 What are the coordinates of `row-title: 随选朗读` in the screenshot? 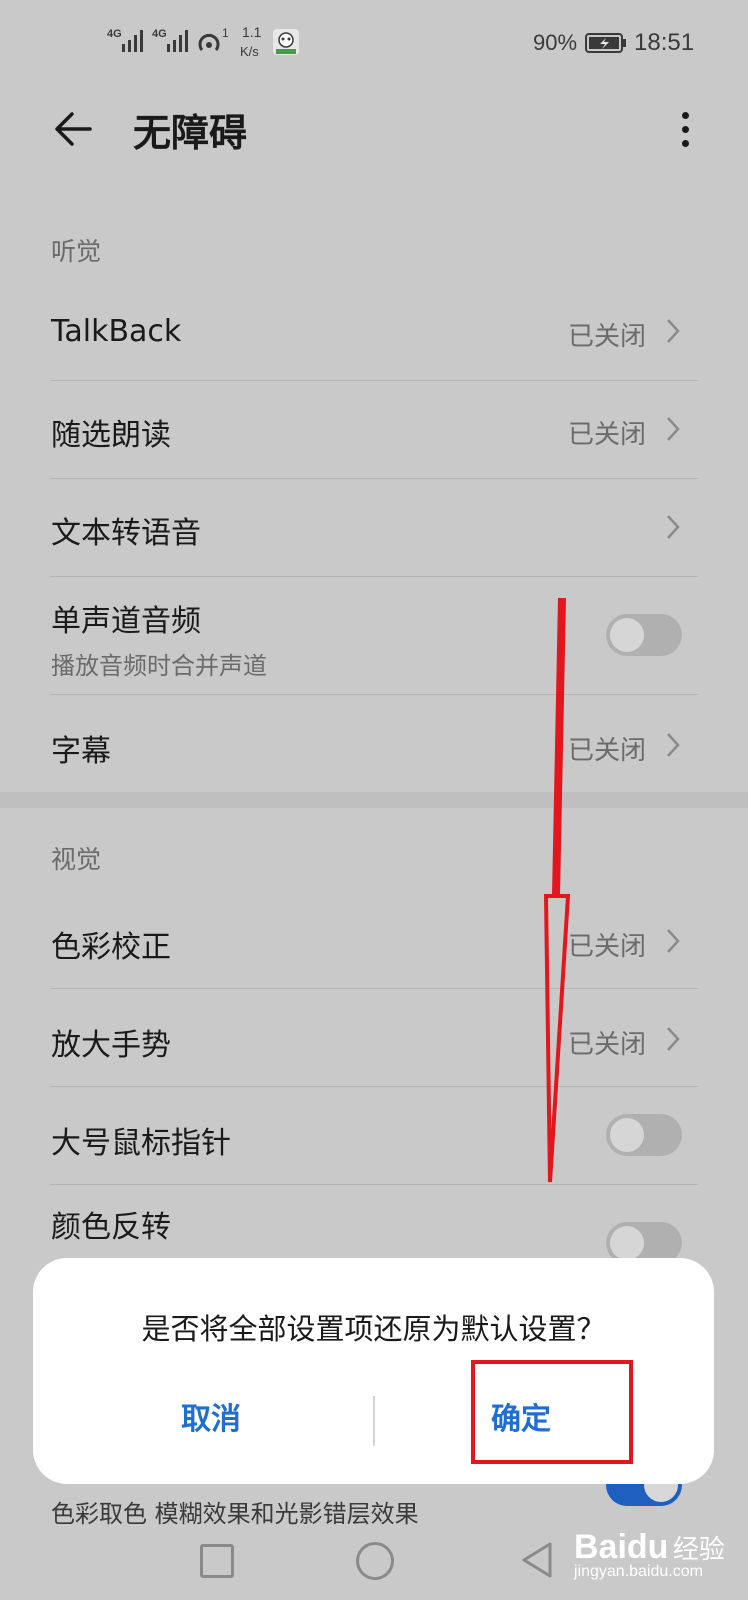 It's located at (111, 435).